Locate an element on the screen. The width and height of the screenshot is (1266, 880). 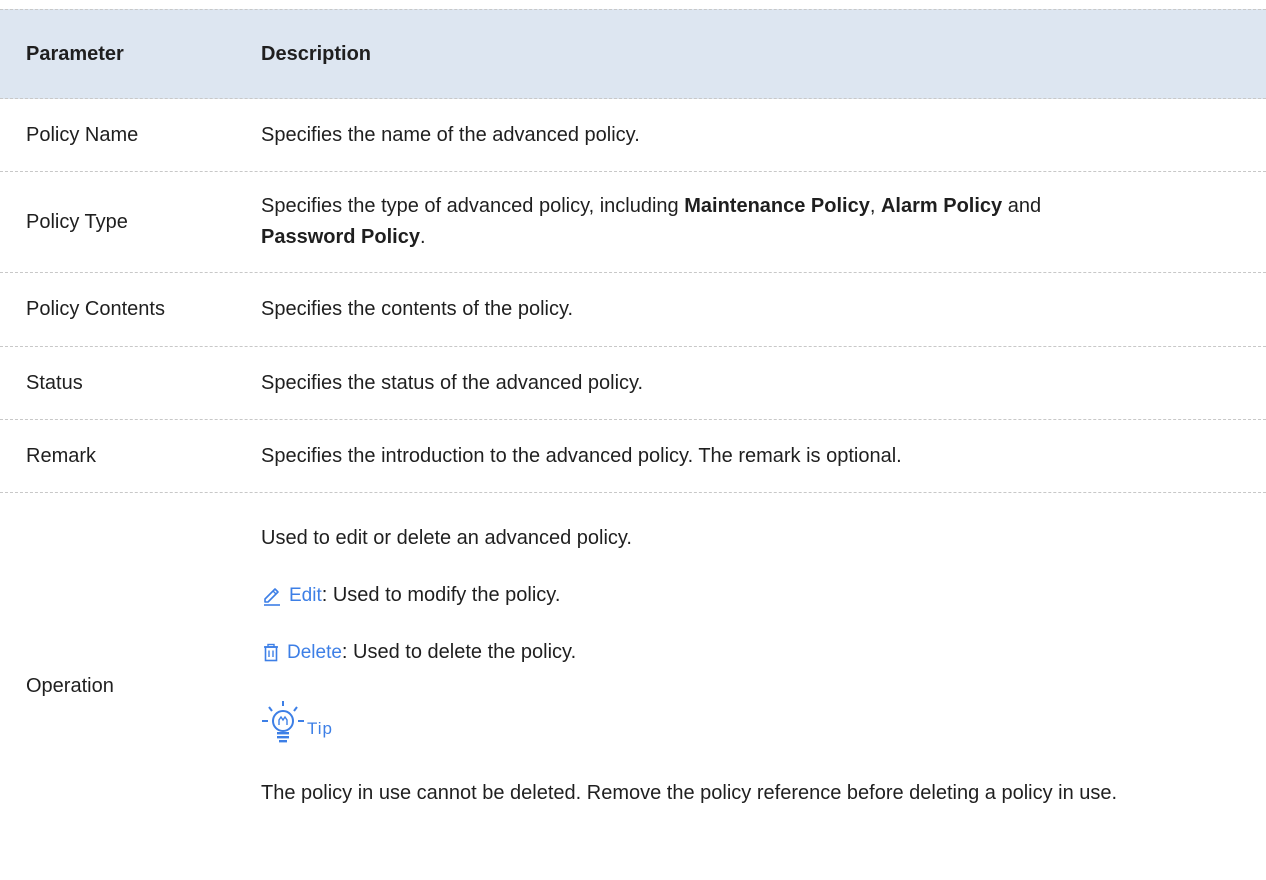
bold-term: Alarm Policy is located at coordinates (941, 206).